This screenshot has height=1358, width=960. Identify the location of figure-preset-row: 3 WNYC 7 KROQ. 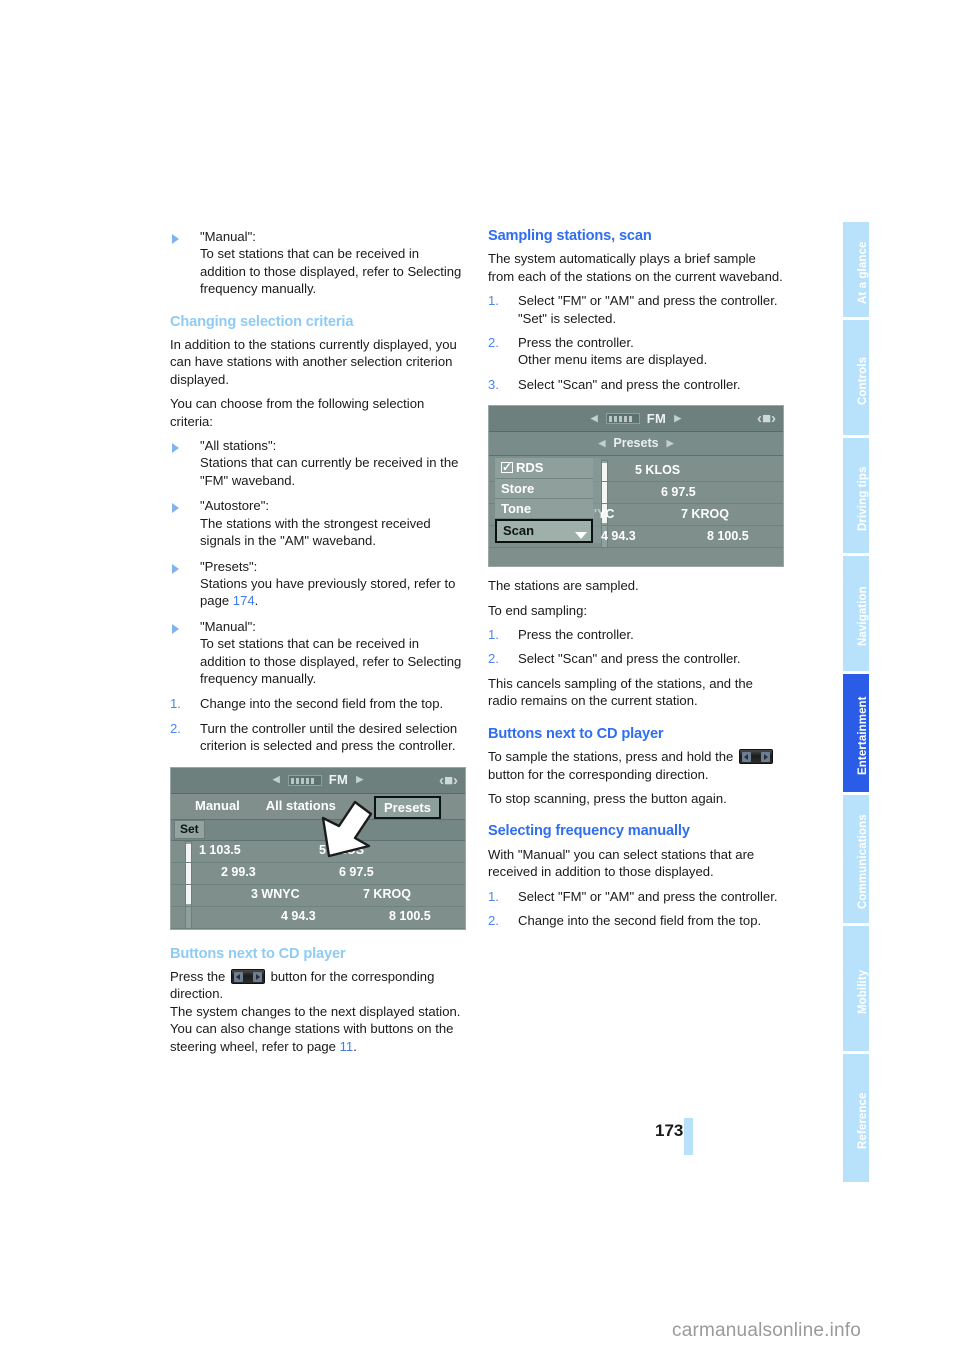
(318, 896).